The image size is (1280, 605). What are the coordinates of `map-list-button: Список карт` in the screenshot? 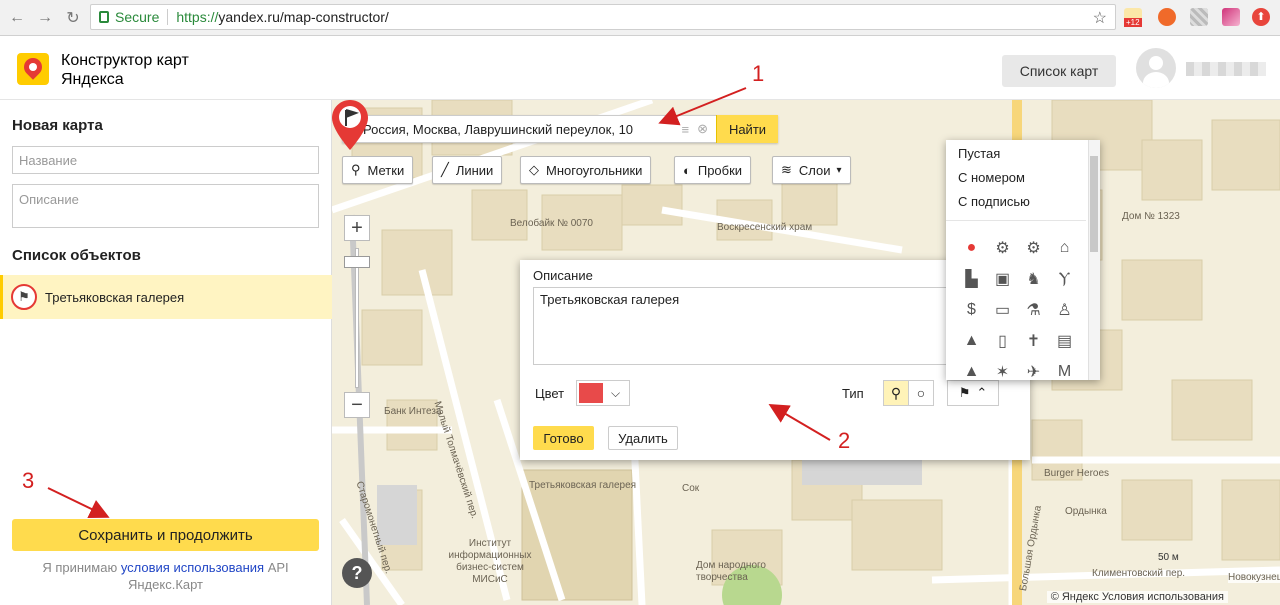 It's located at (1059, 71).